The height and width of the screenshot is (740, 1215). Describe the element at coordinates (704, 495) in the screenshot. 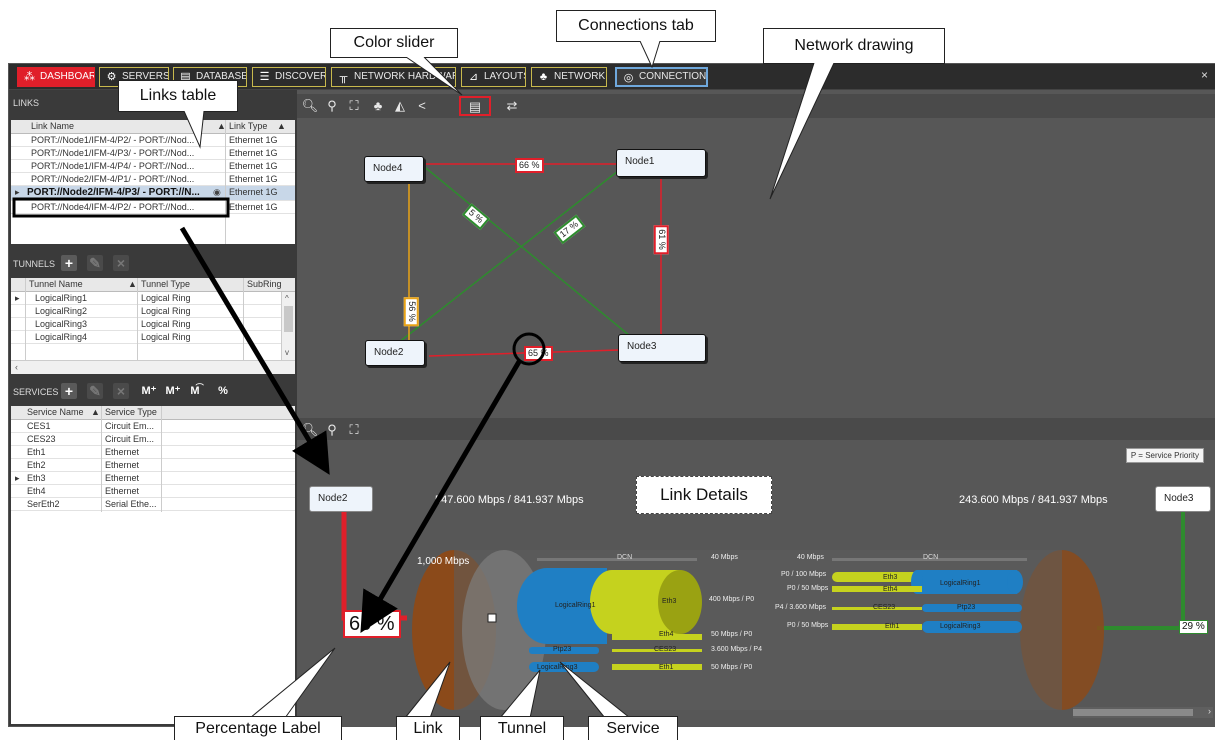

I see `callout-link-details: Link Details` at that location.